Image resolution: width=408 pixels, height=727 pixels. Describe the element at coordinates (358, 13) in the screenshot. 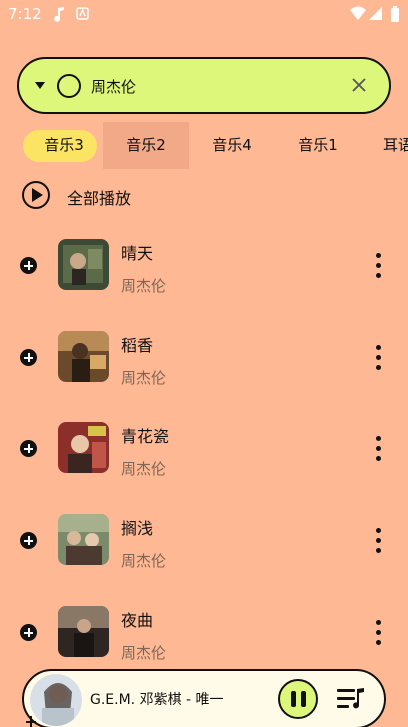

I see `wifi-icon` at that location.